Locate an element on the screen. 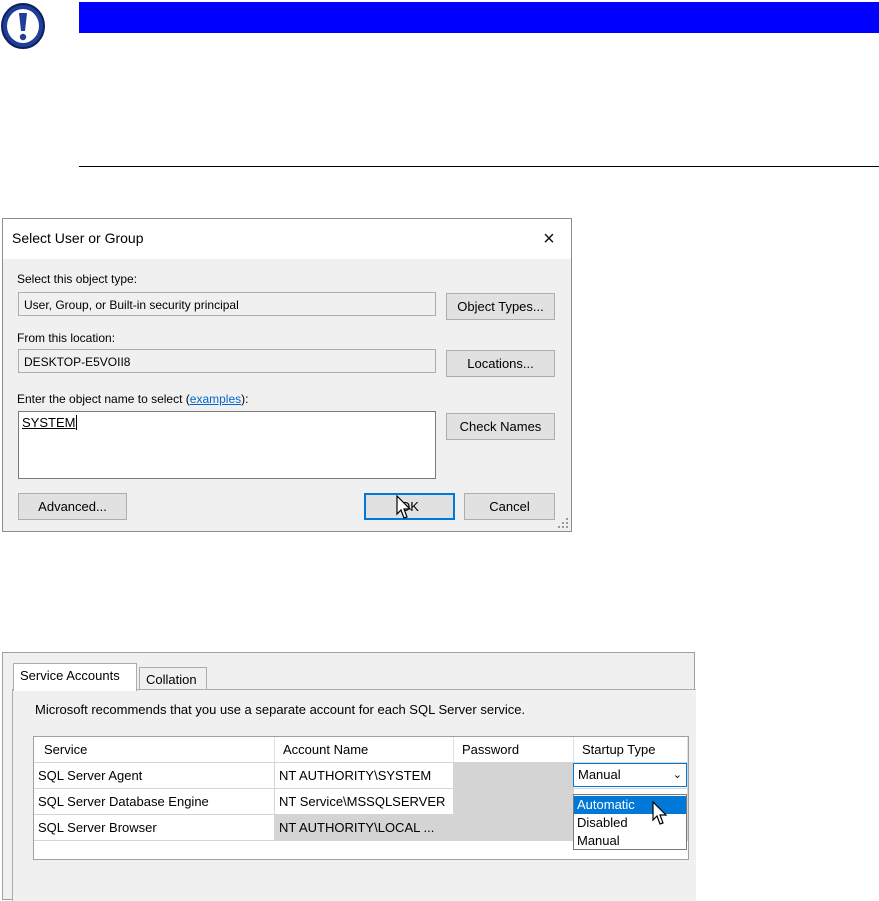 The width and height of the screenshot is (879, 901). tab-collation: Collation is located at coordinates (173, 679).